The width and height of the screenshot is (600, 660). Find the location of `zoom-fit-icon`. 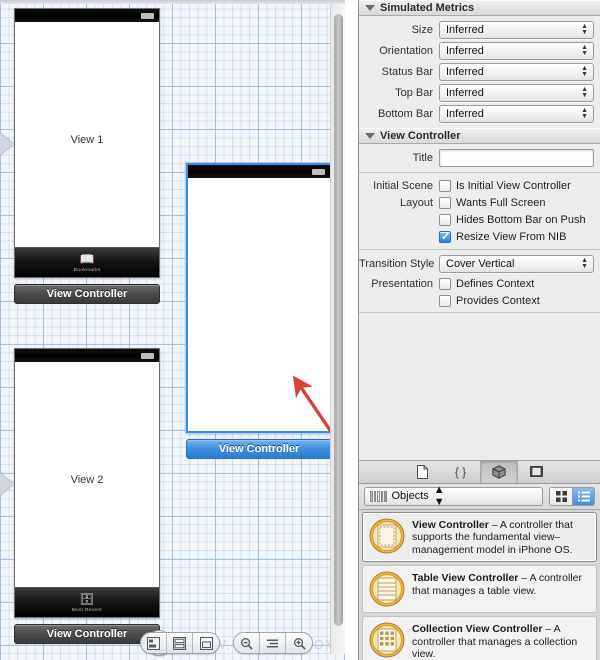

zoom-fit-icon is located at coordinates (273, 643).